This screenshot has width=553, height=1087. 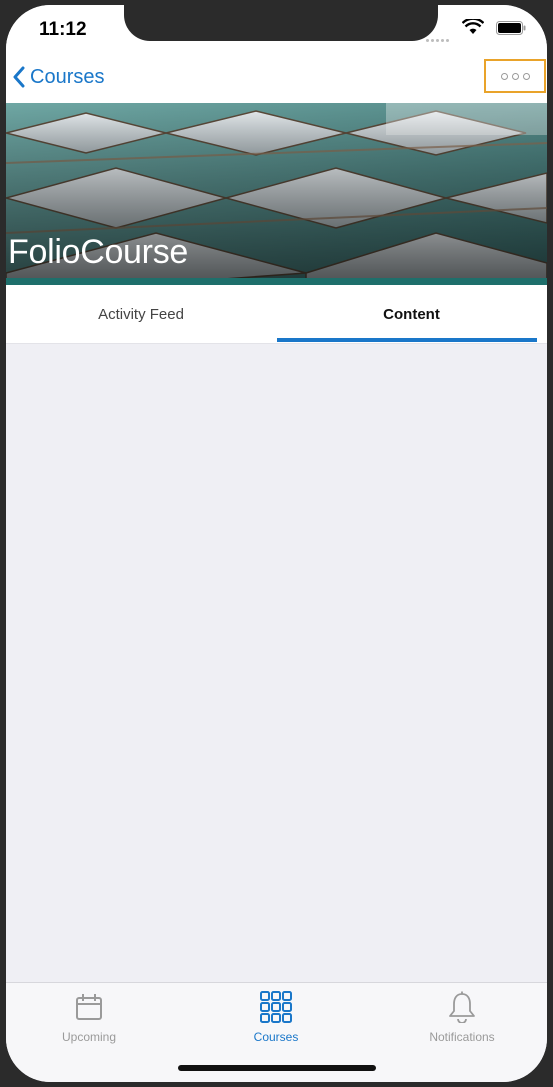 What do you see at coordinates (462, 1007) in the screenshot?
I see `bell-icon` at bounding box center [462, 1007].